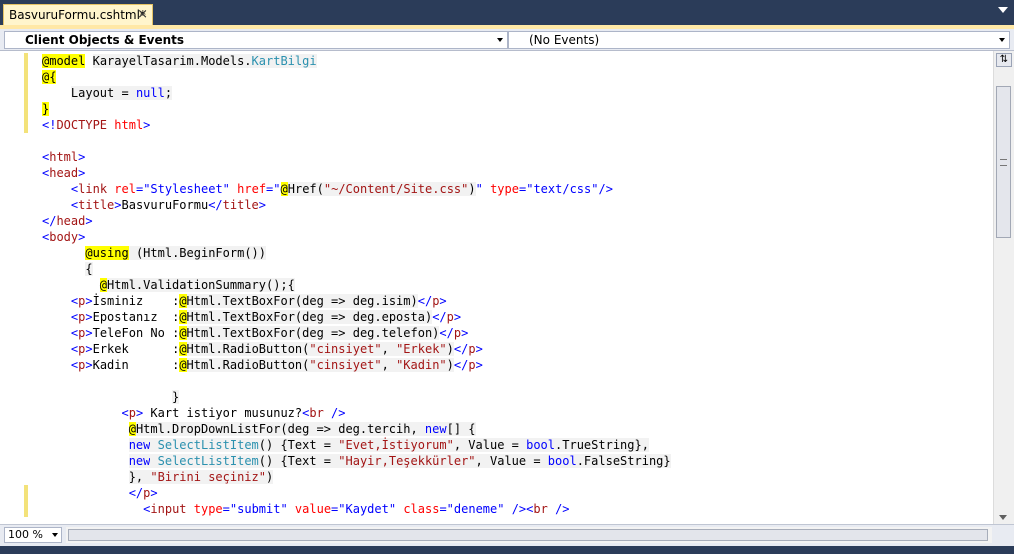 This screenshot has width=1014, height=554. What do you see at coordinates (82, 125) in the screenshot?
I see `code-token: DOCTYPE` at bounding box center [82, 125].